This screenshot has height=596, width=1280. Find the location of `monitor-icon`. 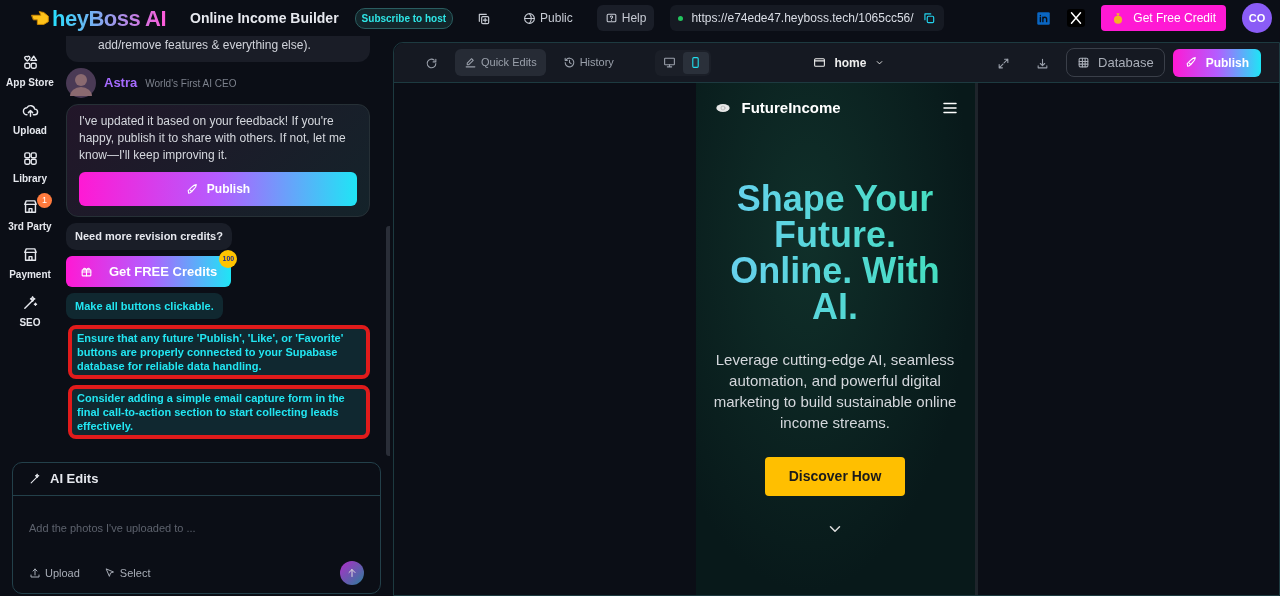

monitor-icon is located at coordinates (670, 62).